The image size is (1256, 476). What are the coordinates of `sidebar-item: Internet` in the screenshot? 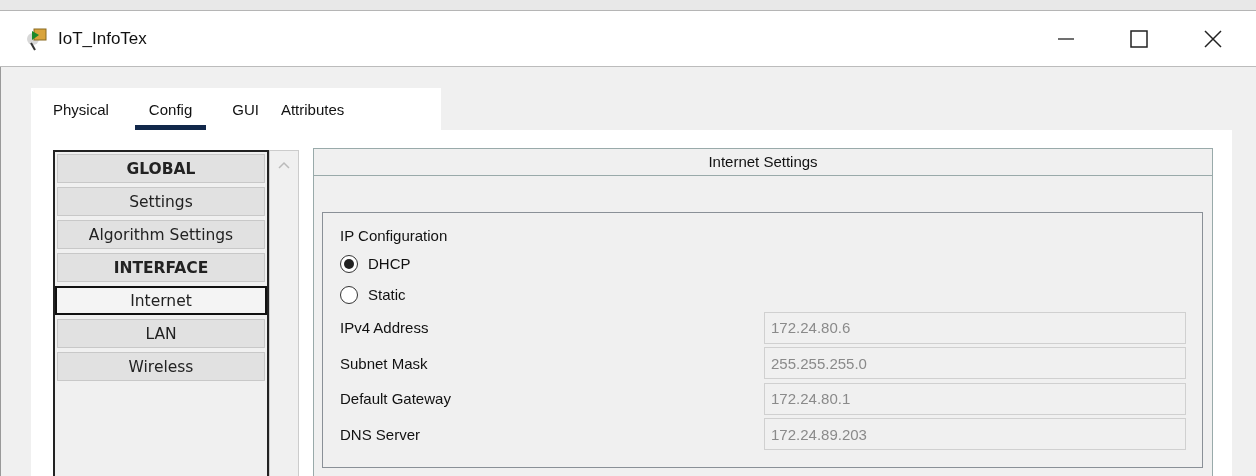 It's located at (161, 300).